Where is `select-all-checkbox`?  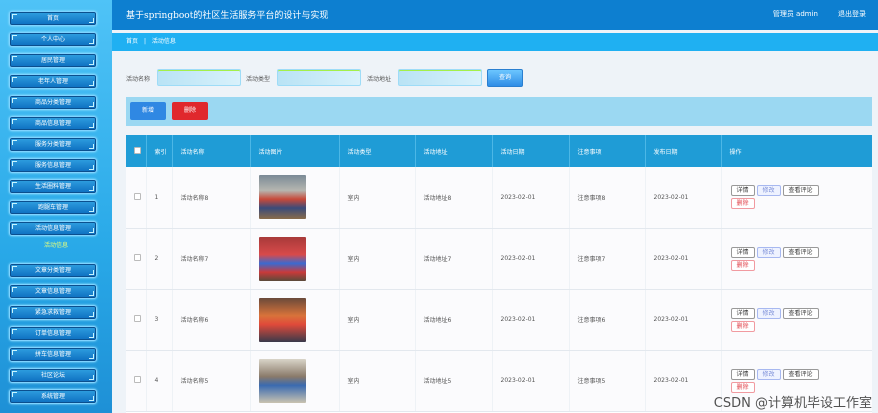
select-all-checkbox is located at coordinates (137, 150).